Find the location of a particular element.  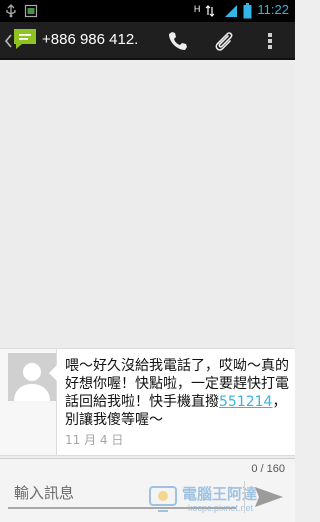

phone-icon is located at coordinates (178, 41).